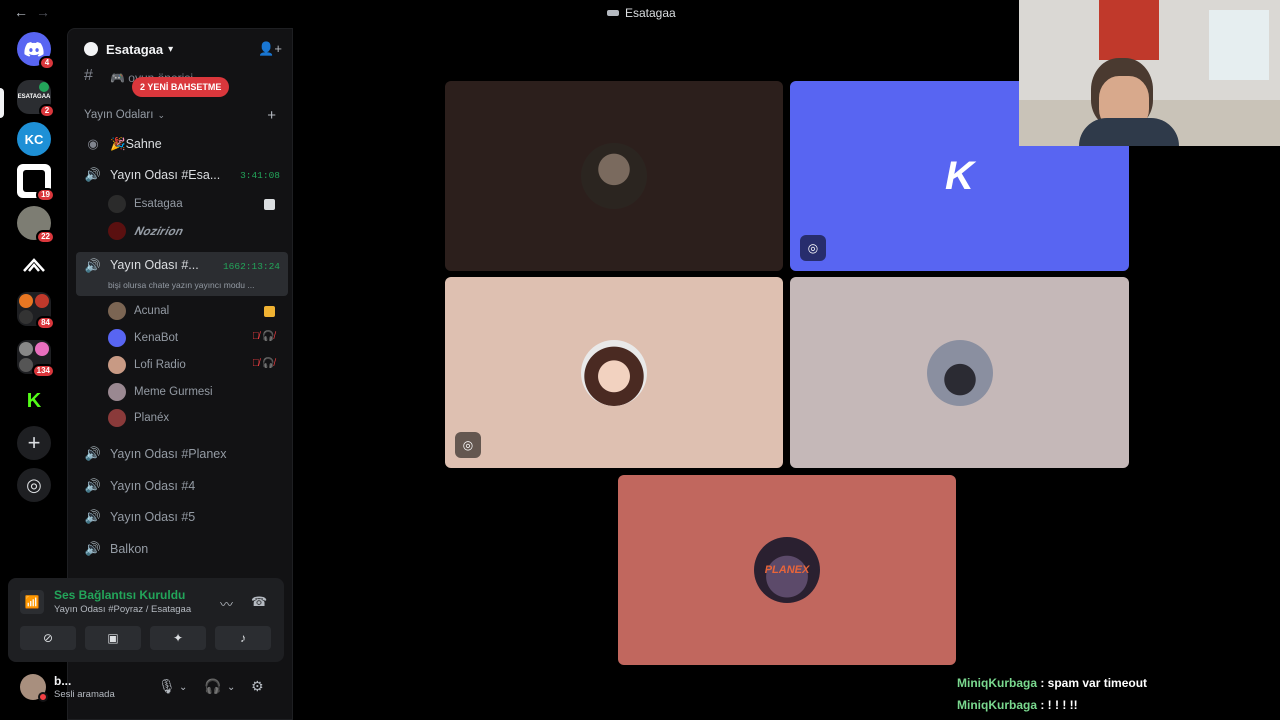  I want to click on category-header: Yayın Odaları ⌄, so click(124, 115).